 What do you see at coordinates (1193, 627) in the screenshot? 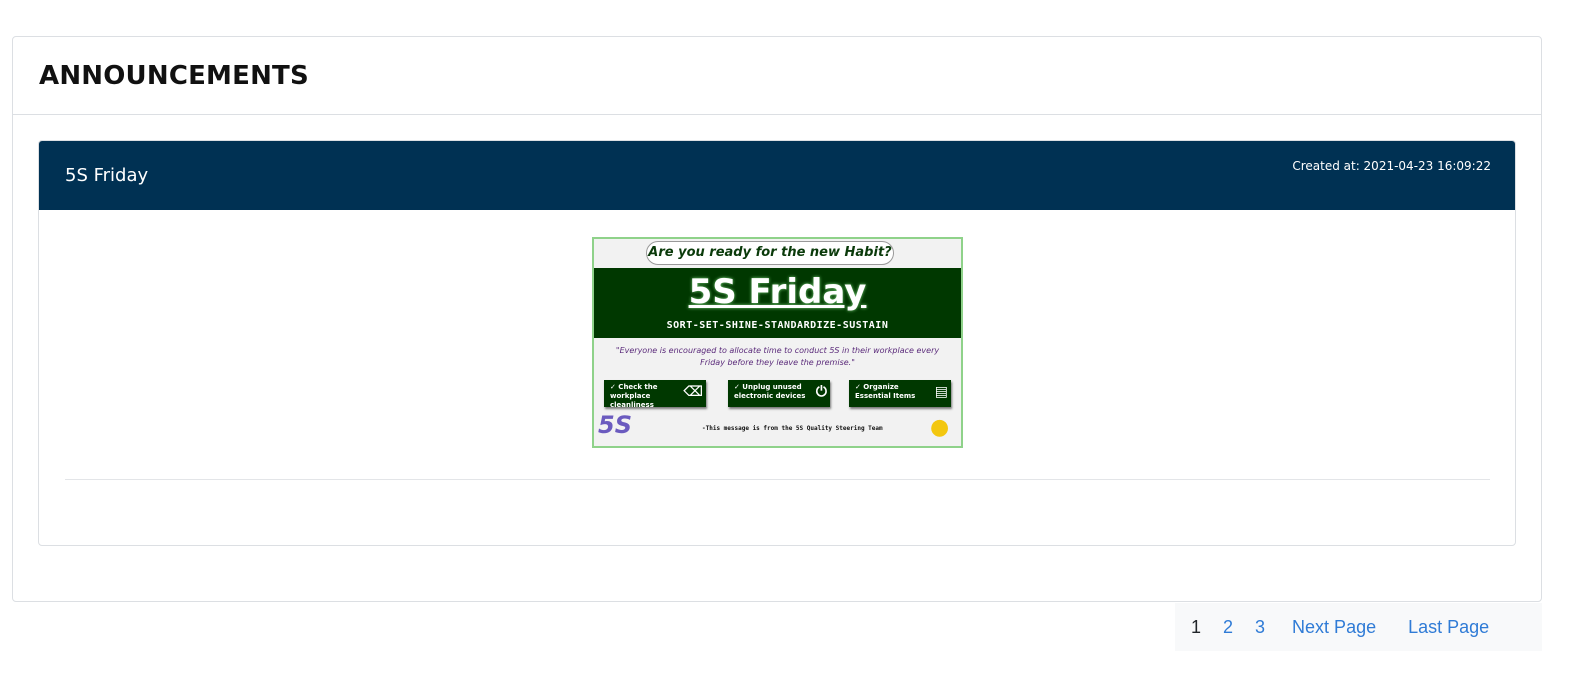
I see `page-1-link: 1` at bounding box center [1193, 627].